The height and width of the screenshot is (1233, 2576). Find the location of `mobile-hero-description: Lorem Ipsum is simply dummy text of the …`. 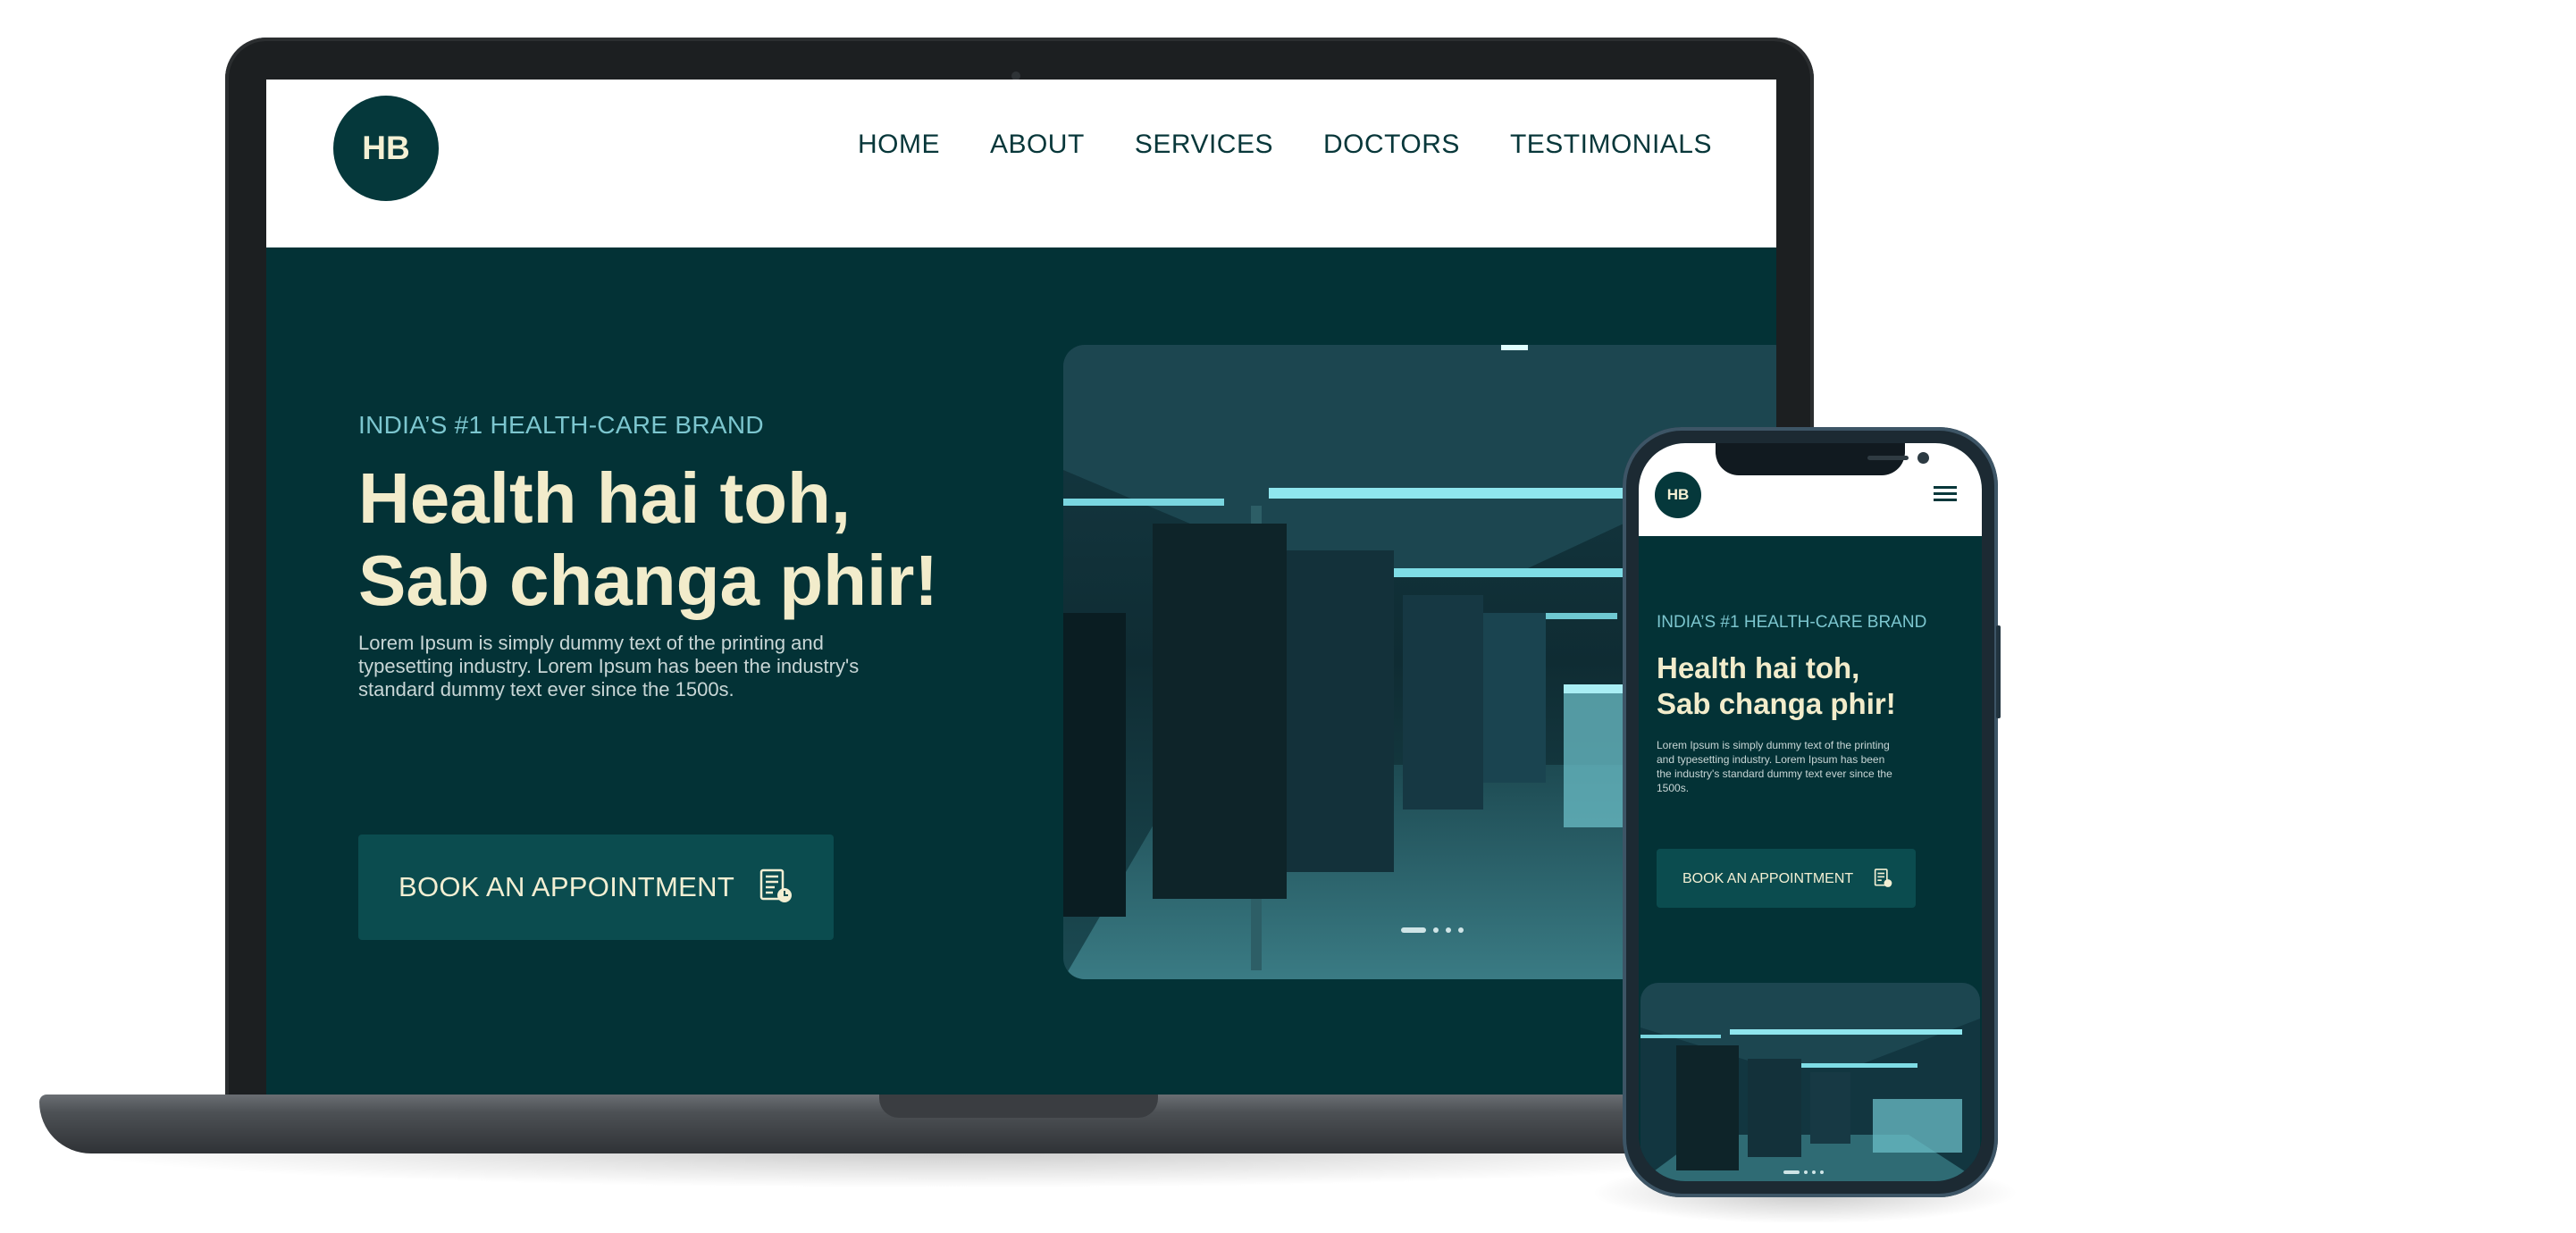

mobile-hero-description: Lorem Ipsum is simply dummy text of the … is located at coordinates (1774, 766).